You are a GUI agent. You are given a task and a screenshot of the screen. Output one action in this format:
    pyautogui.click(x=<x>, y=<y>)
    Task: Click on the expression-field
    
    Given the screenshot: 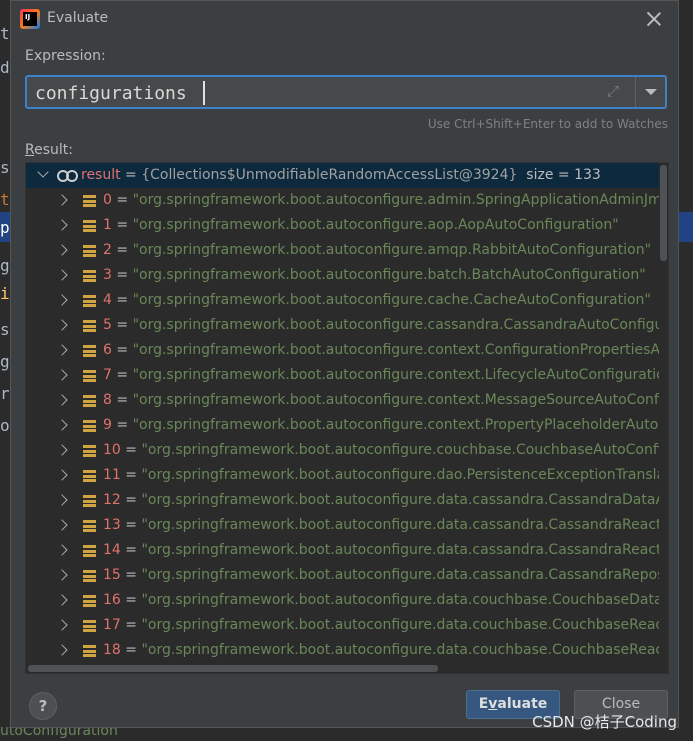 What is the action you would take?
    pyautogui.click(x=346, y=92)
    